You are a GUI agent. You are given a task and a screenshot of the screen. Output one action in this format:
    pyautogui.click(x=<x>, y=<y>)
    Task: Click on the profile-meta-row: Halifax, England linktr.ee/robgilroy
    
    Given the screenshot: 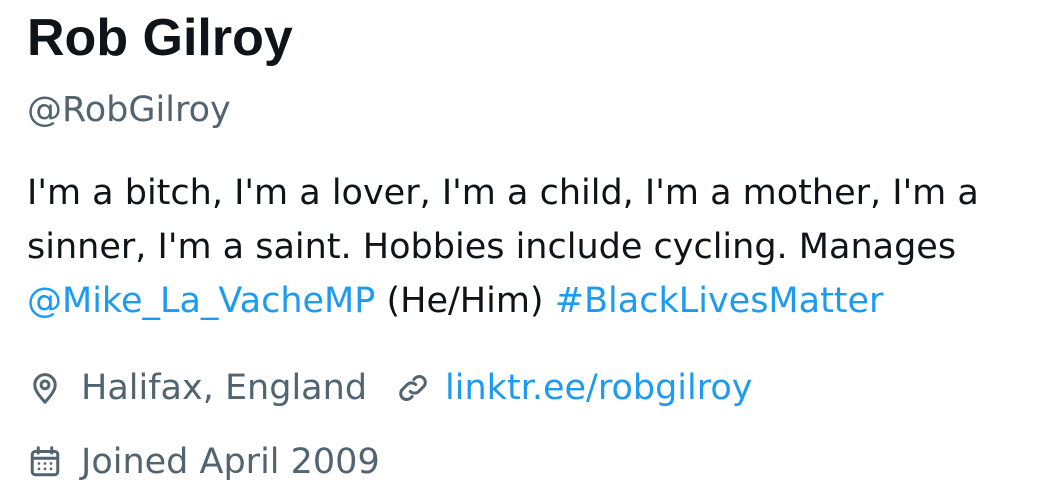 What is the action you would take?
    pyautogui.click(x=390, y=388)
    